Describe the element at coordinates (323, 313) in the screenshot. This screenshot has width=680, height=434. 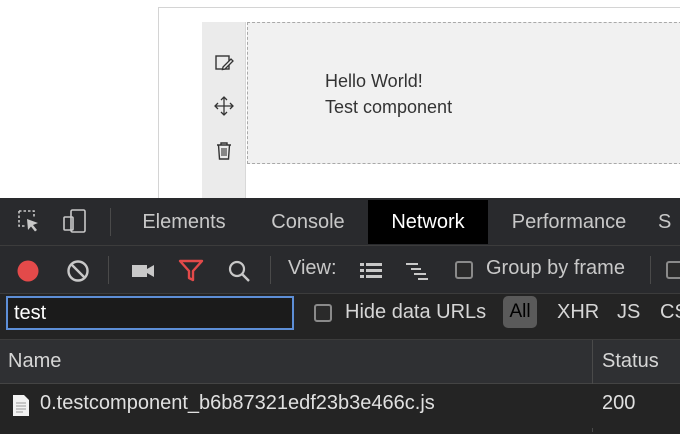
I see `hide-data-urls-checkbox` at that location.